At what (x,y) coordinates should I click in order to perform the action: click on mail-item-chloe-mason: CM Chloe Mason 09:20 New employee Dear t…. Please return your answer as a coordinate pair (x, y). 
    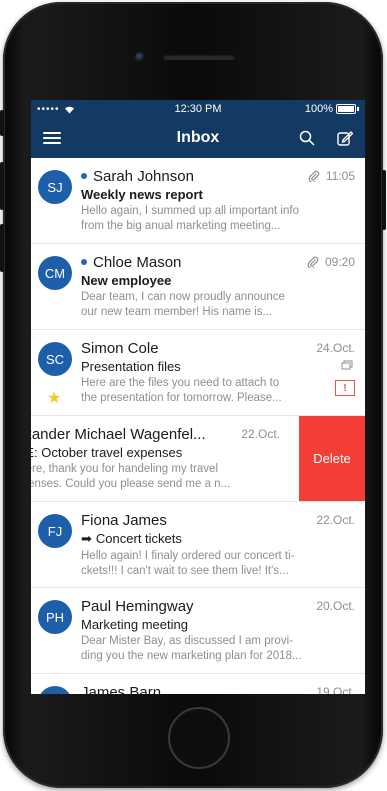
    Looking at the image, I should click on (198, 287).